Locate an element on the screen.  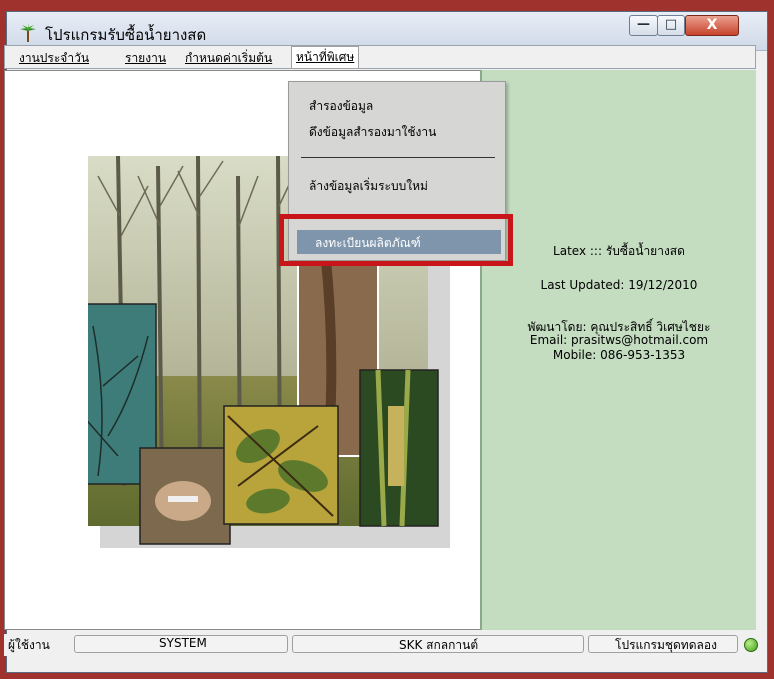
user-panel: SYSTEM is located at coordinates (181, 644).